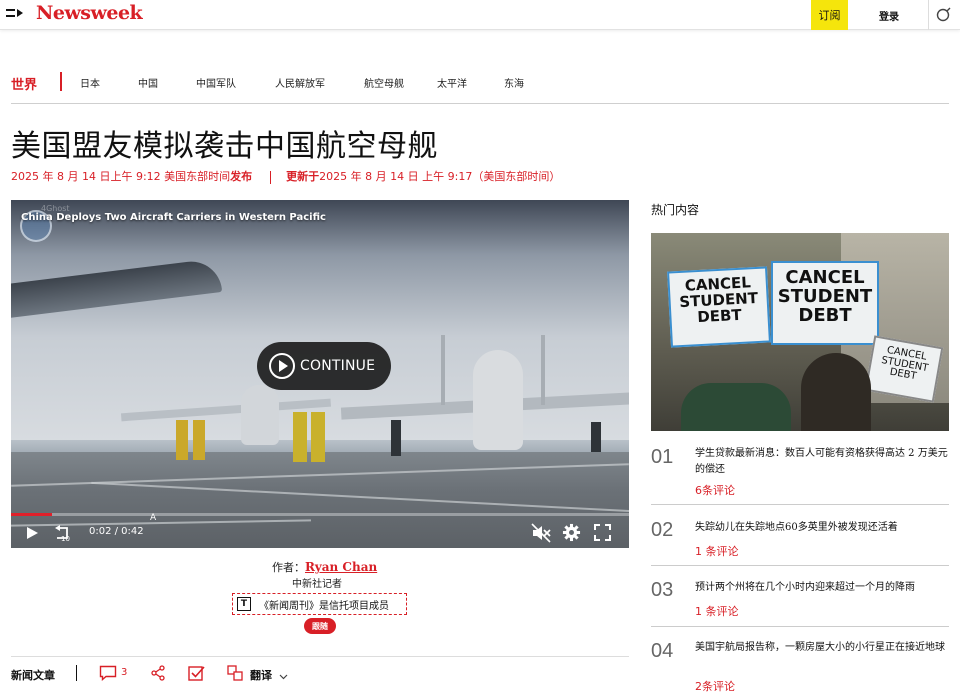 The image size is (960, 693). What do you see at coordinates (109, 82) in the screenshot?
I see `topic-link-japan: 日本` at bounding box center [109, 82].